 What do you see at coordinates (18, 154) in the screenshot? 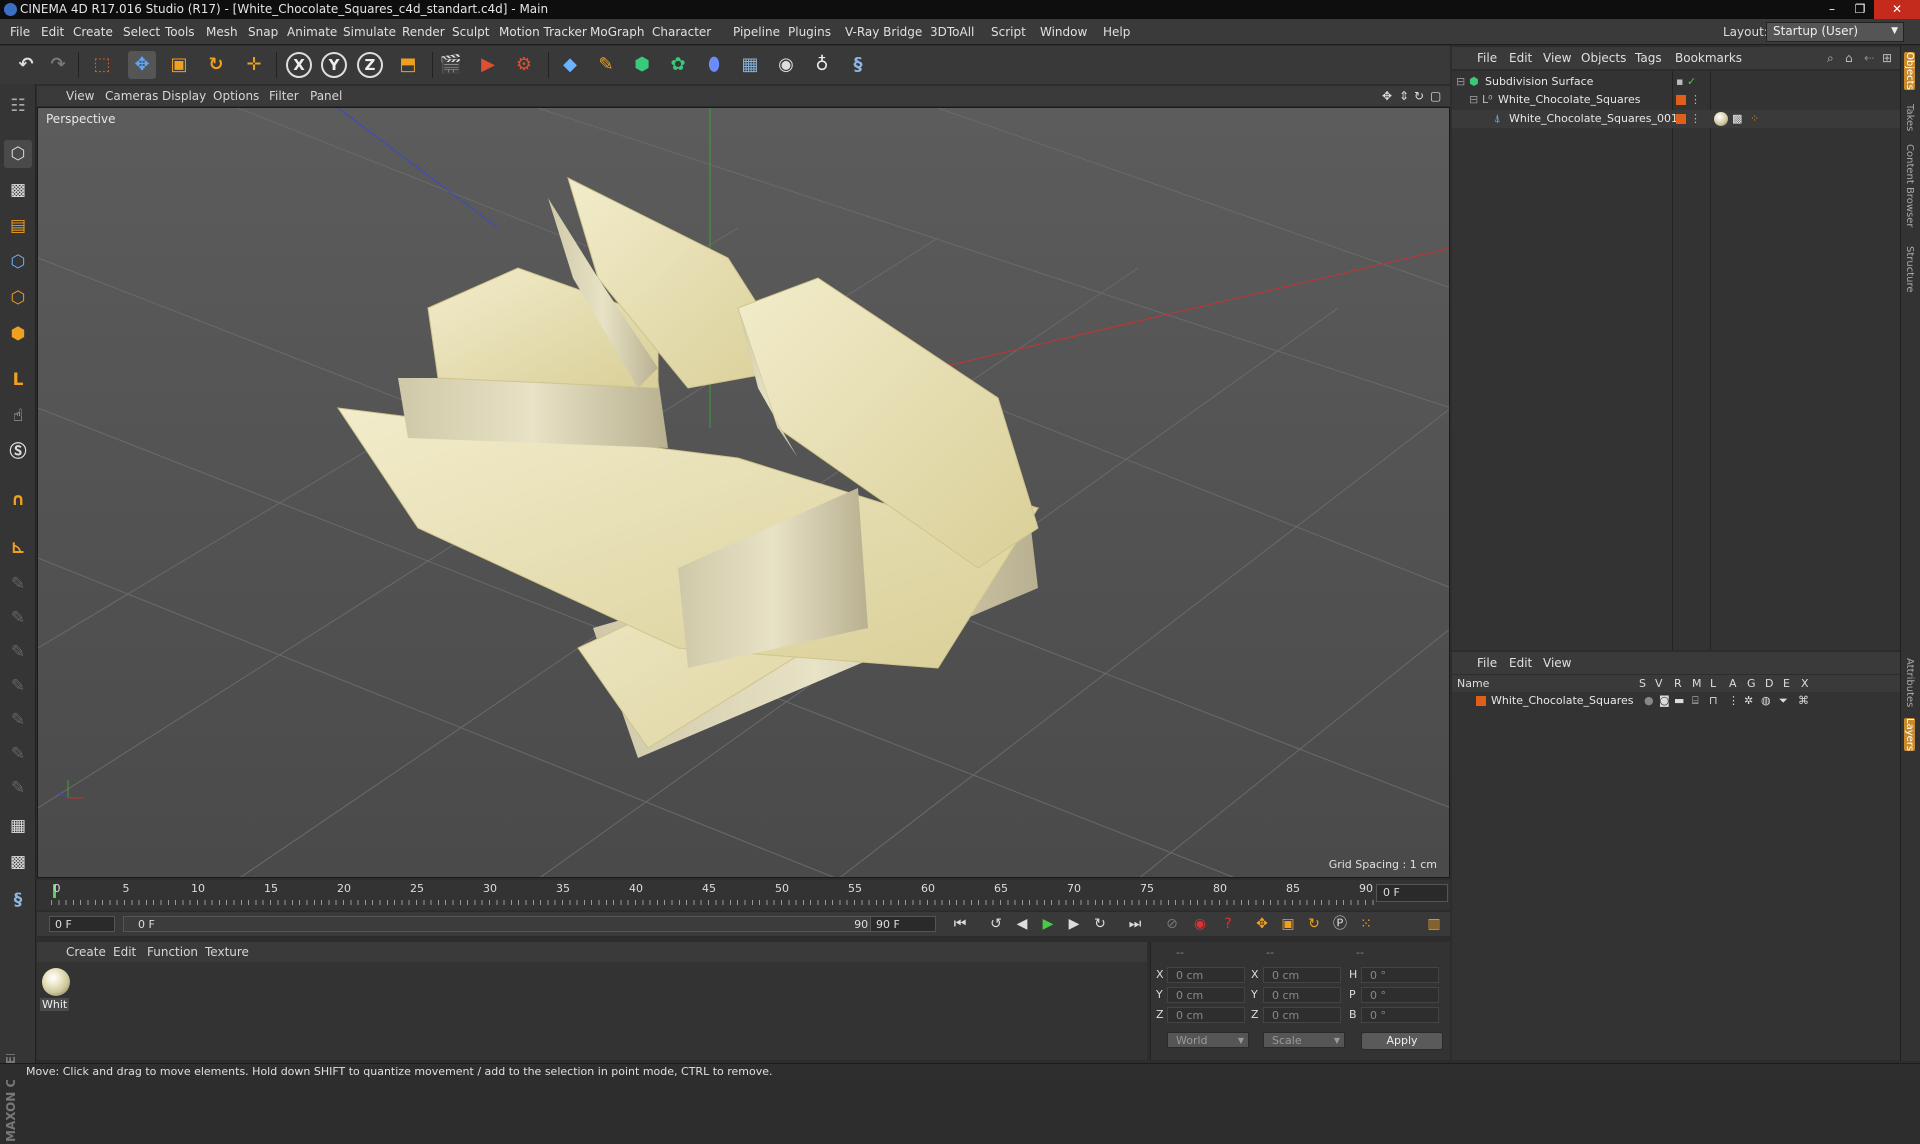
I see `model-mode-button: ⬡` at bounding box center [18, 154].